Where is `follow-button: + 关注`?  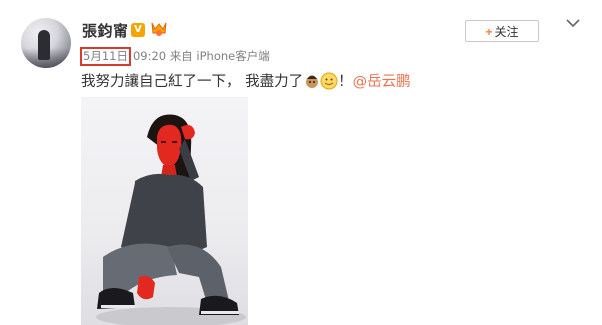
follow-button: + 关注 is located at coordinates (502, 31).